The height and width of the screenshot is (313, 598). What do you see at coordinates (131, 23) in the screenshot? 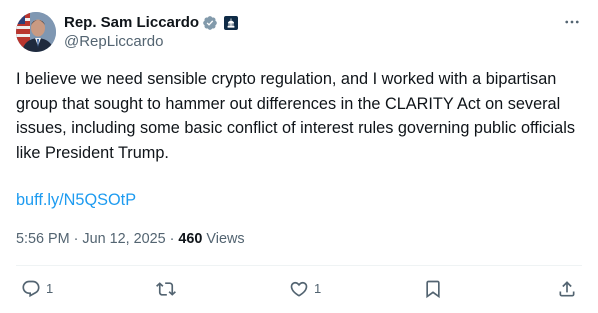
I see `author-display-name: Rep. Sam Liccardo` at bounding box center [131, 23].